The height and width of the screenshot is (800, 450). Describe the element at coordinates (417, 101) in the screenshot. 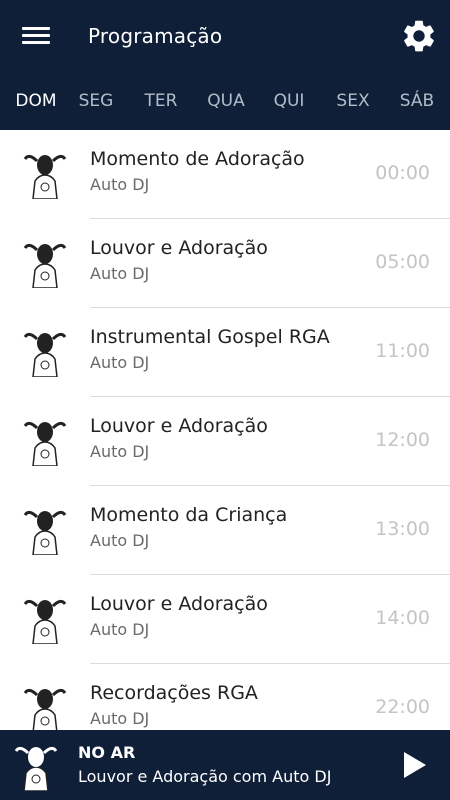

I see `tab-sab: SÁB` at that location.